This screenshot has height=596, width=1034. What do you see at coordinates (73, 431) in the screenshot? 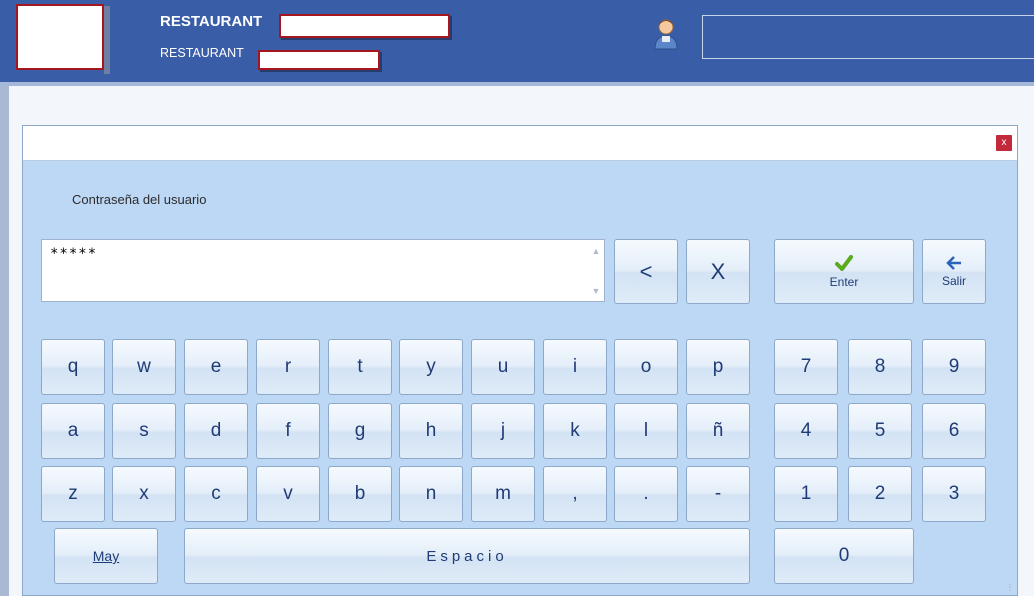
I see `key-a: a` at bounding box center [73, 431].